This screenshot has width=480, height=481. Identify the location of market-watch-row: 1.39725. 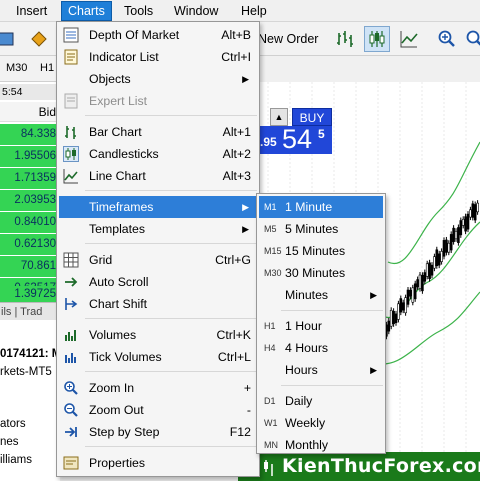
(30, 294).